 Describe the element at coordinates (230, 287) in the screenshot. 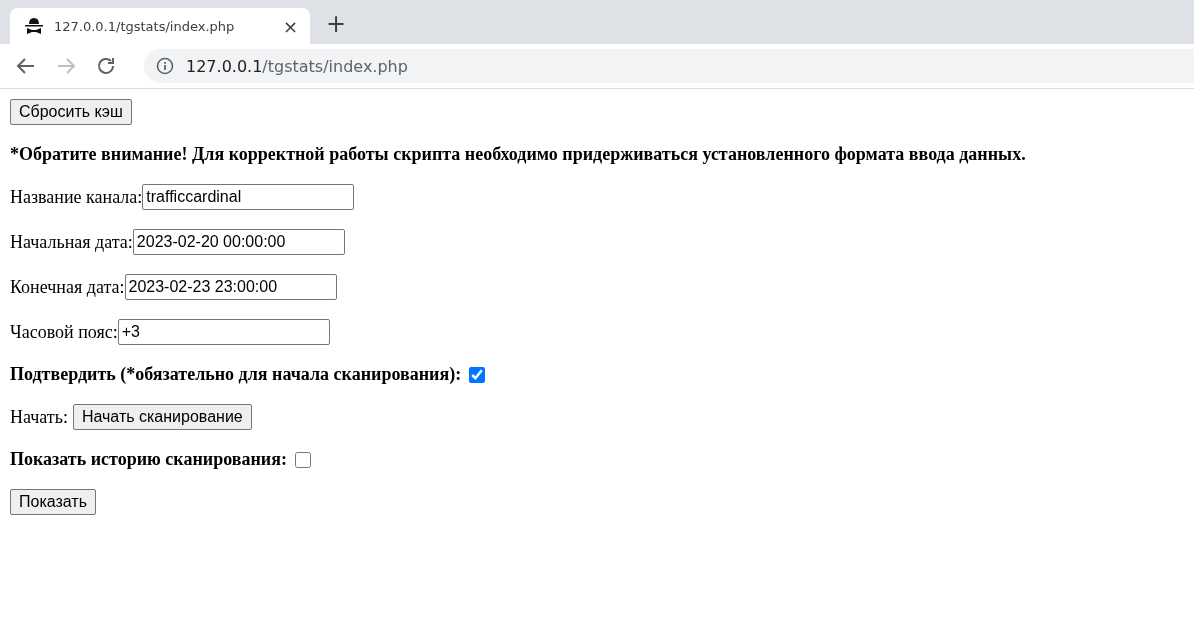

I see `input-field: 2023-02-23 23:00:00` at that location.